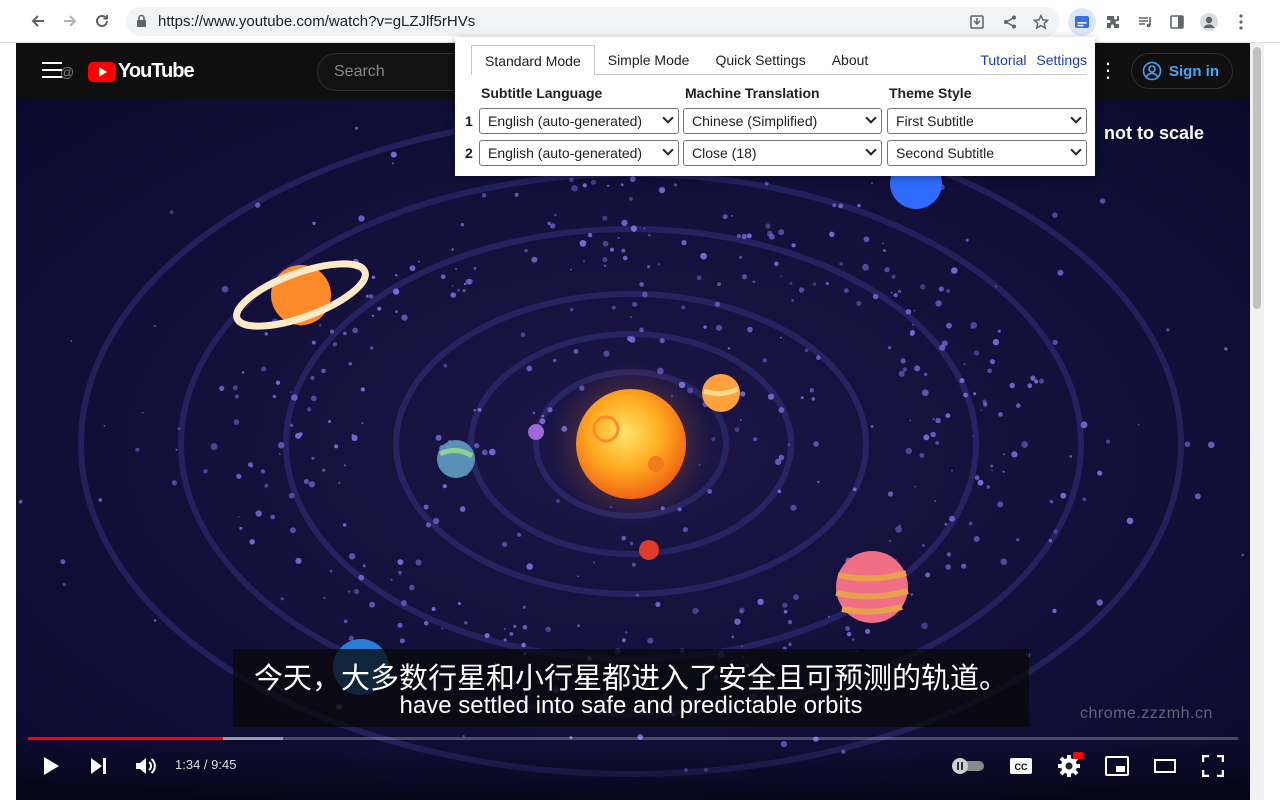 The height and width of the screenshot is (800, 1280). I want to click on tutorial-link: Tutorial, so click(1003, 60).